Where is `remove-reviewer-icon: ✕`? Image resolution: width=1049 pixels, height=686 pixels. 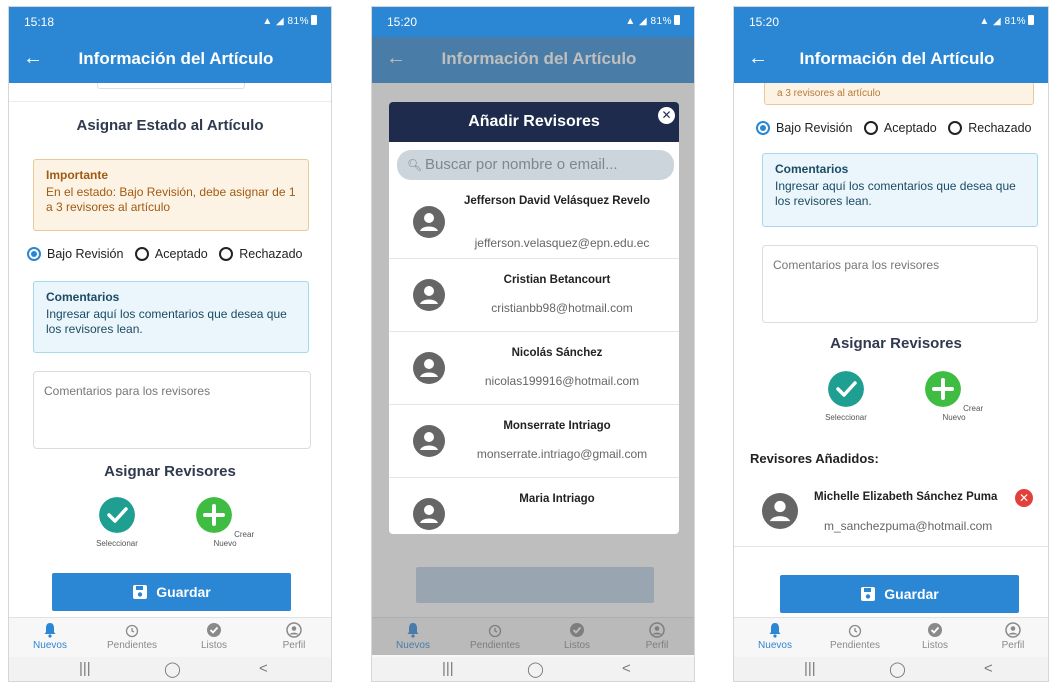 remove-reviewer-icon: ✕ is located at coordinates (1024, 498).